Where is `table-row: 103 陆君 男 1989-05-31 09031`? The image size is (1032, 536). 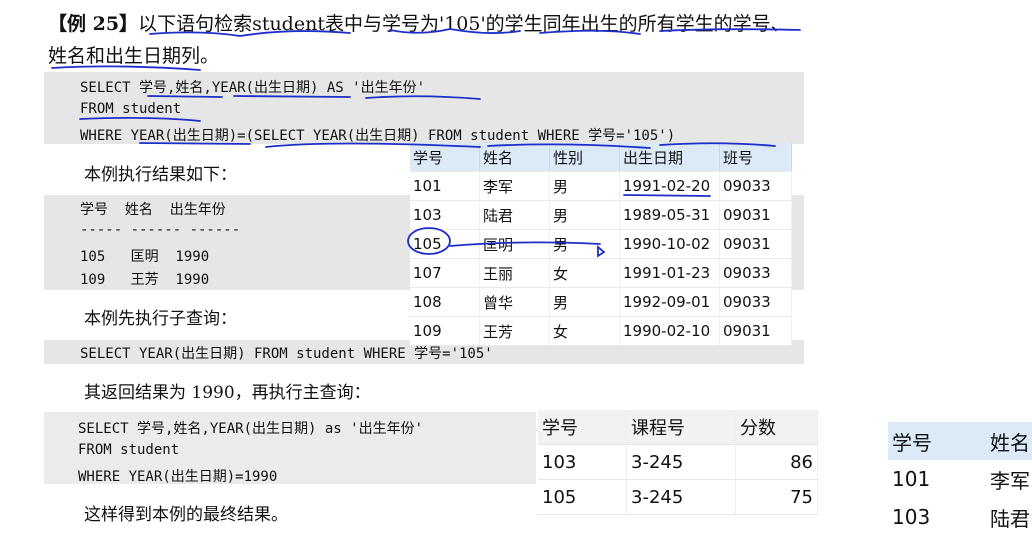 table-row: 103 陆君 男 1989-05-31 09031 is located at coordinates (601, 215).